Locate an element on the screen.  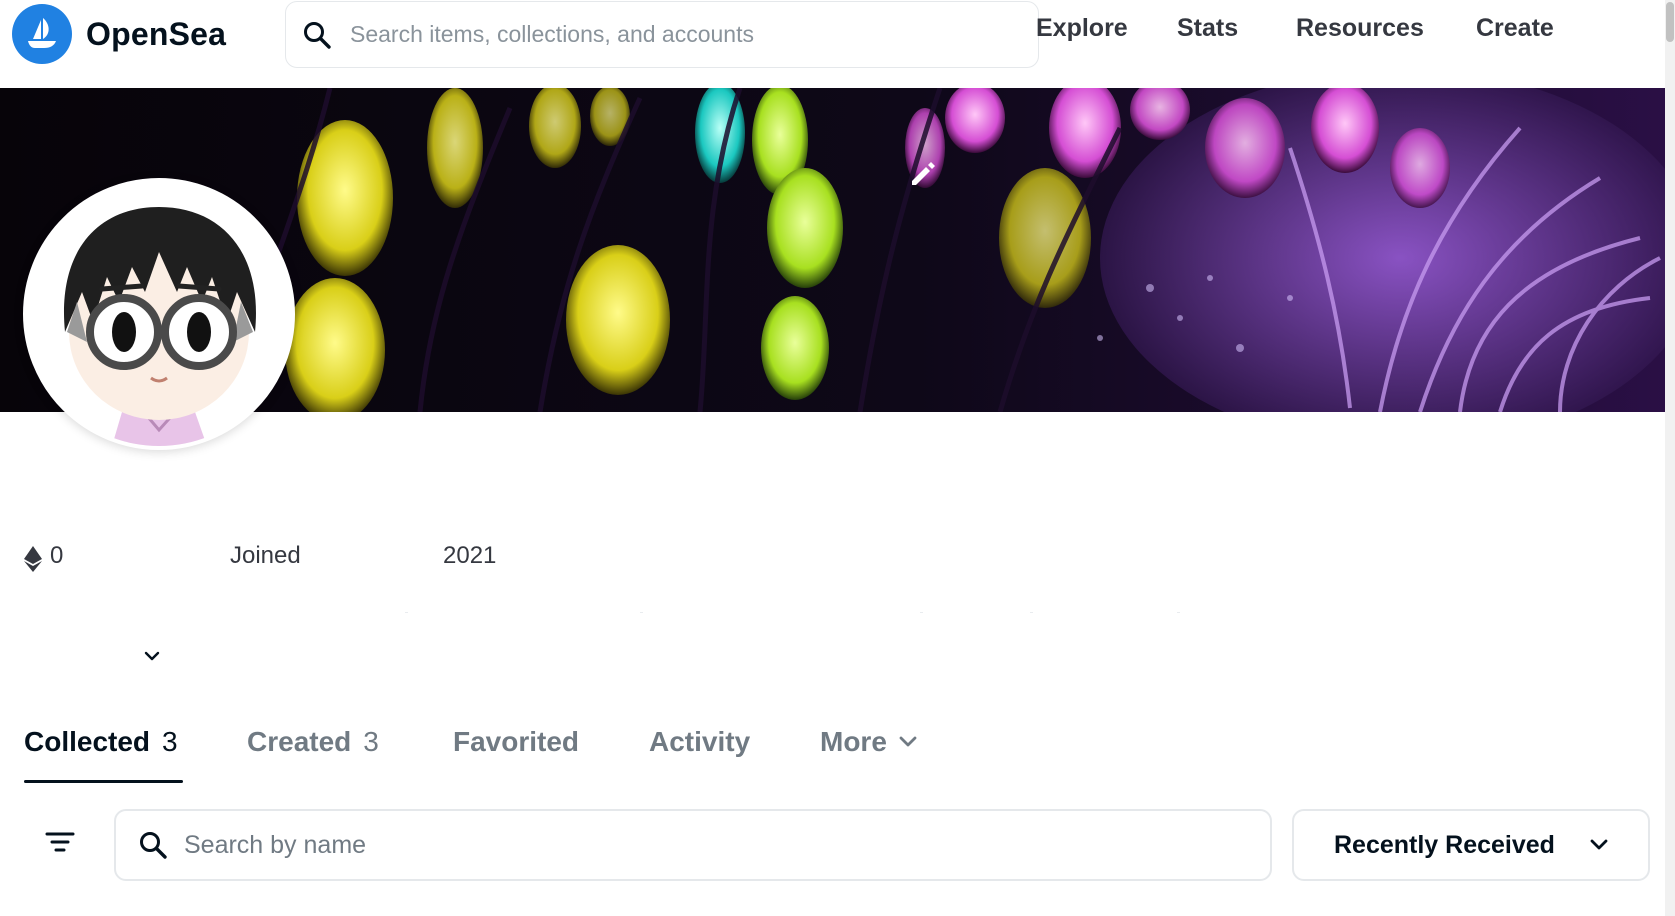
joined-year: 2021 is located at coordinates (470, 555).